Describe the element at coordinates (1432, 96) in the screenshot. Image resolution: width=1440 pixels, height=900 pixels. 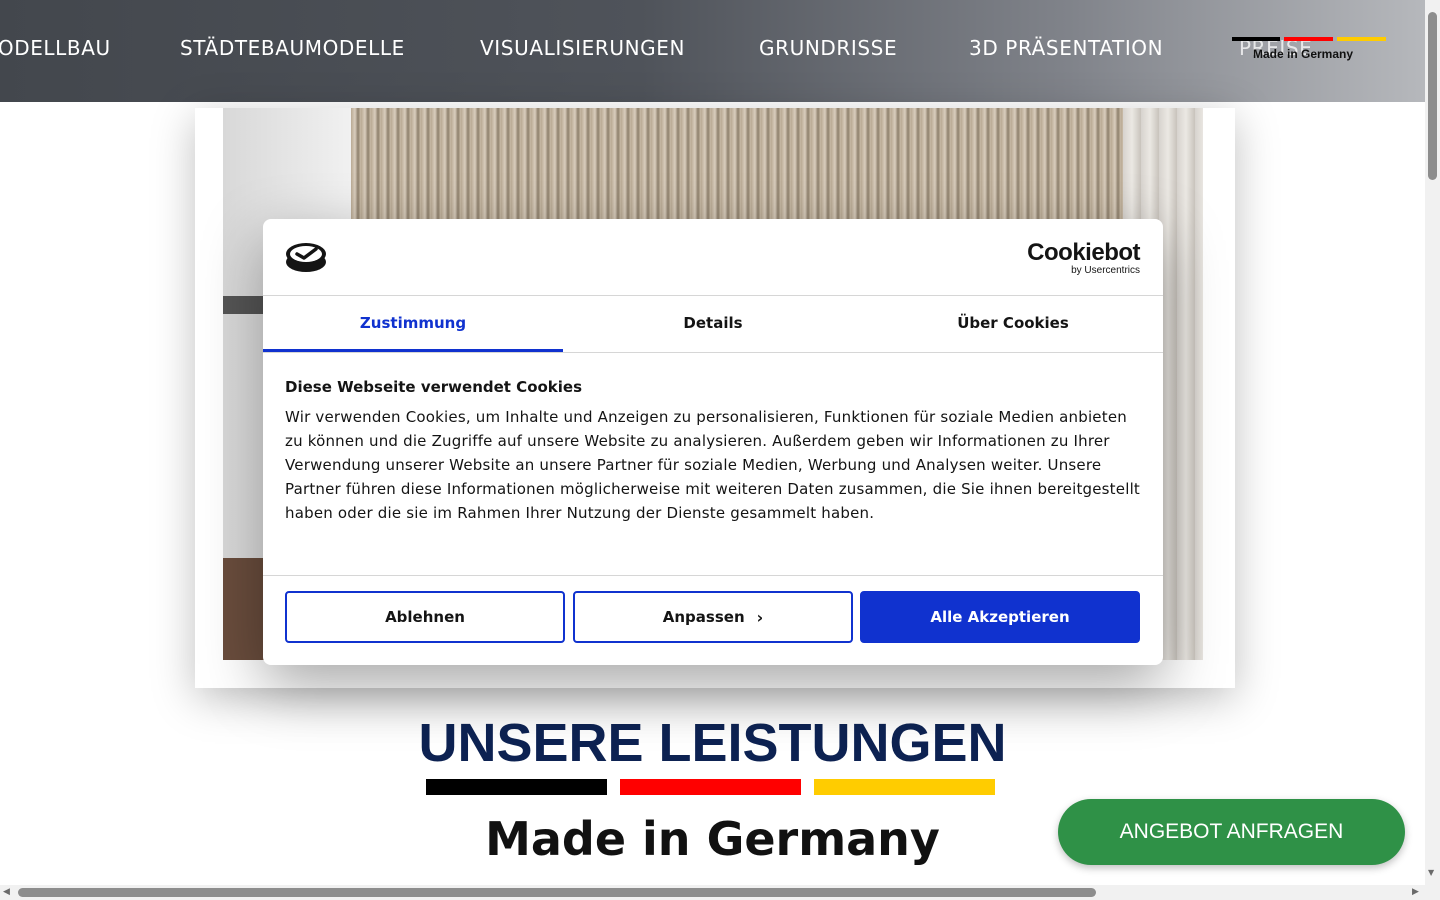
I see `vertical-scrollbar-thumb` at that location.